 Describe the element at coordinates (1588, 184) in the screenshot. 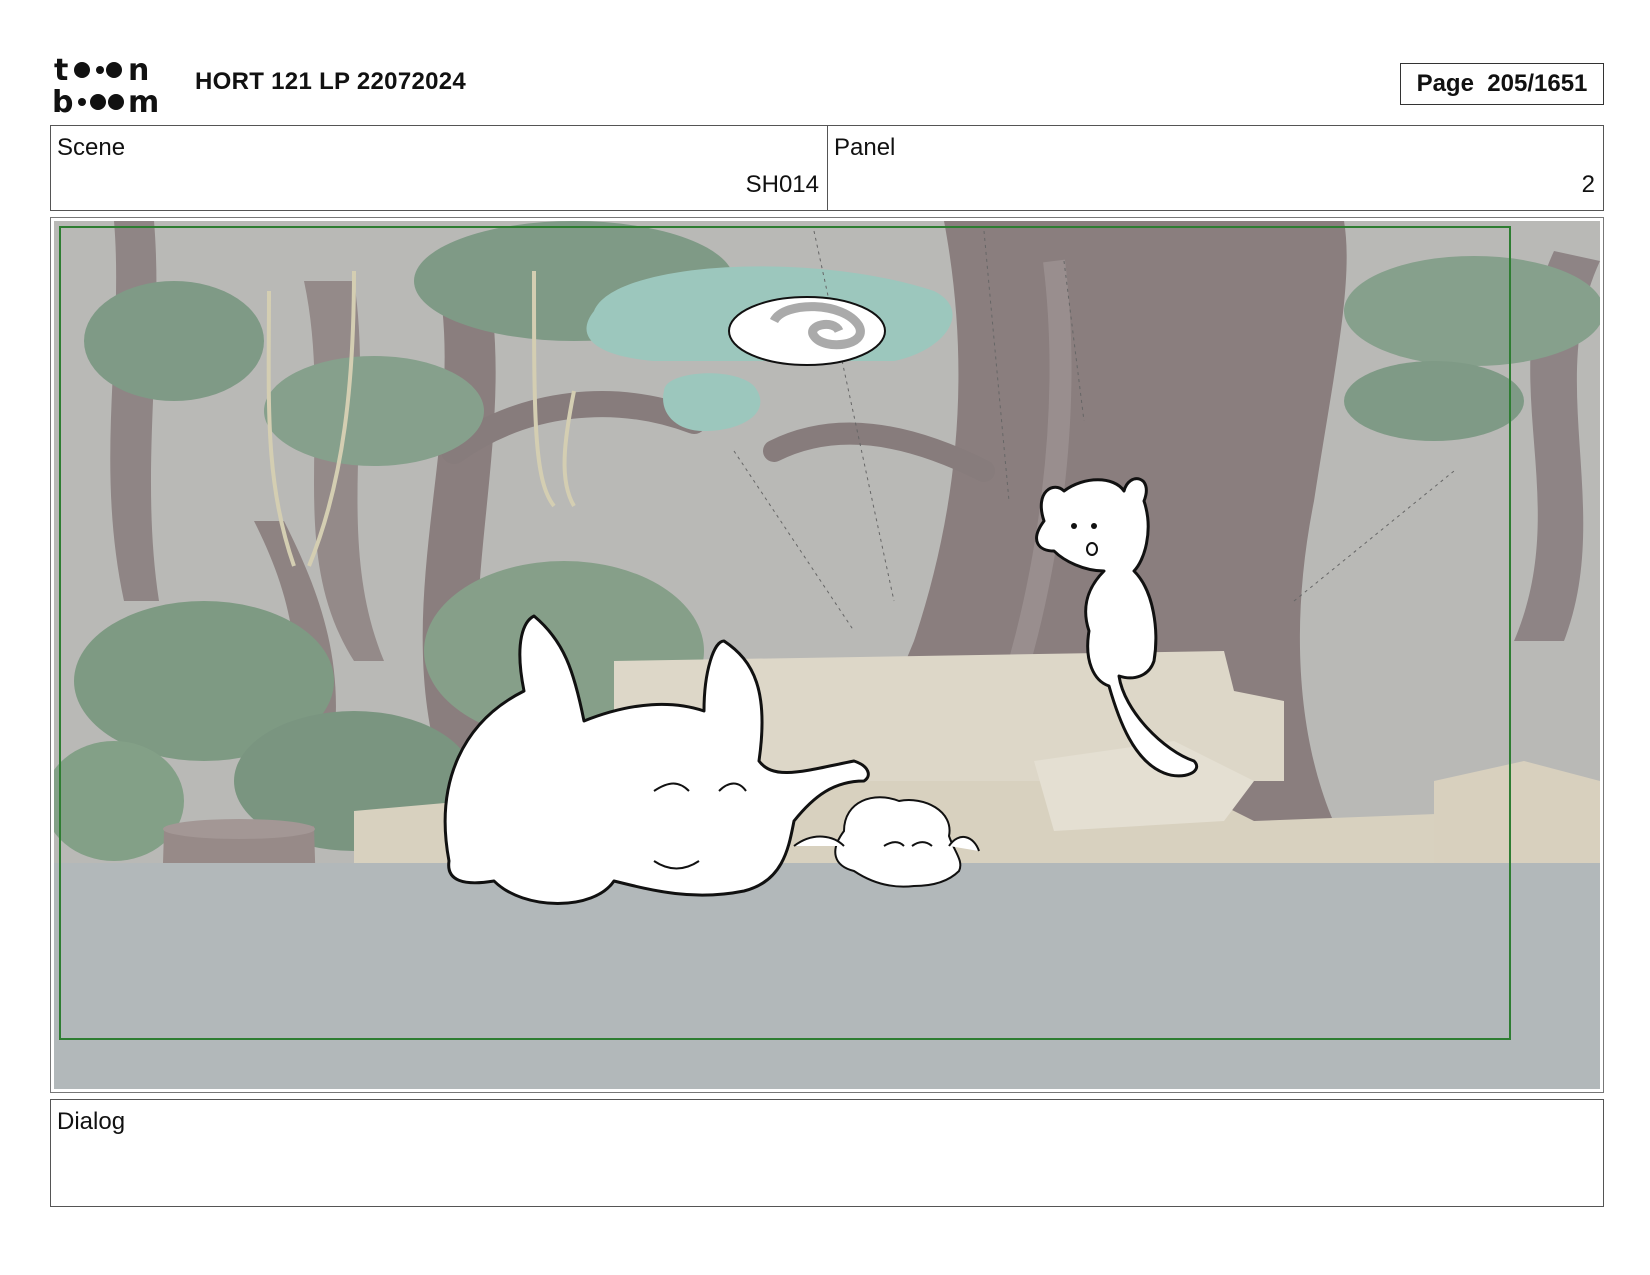

I see `panel-value: 2` at that location.